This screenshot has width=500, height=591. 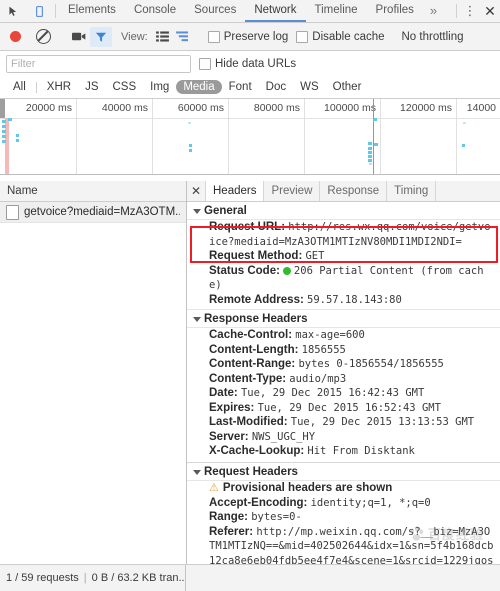 I want to click on tab-elements: Elements, so click(x=92, y=11).